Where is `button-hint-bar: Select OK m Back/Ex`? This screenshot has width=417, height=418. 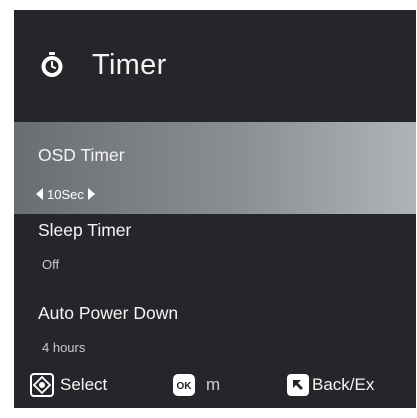
button-hint-bar: Select OK m Back/Ex is located at coordinates (215, 387).